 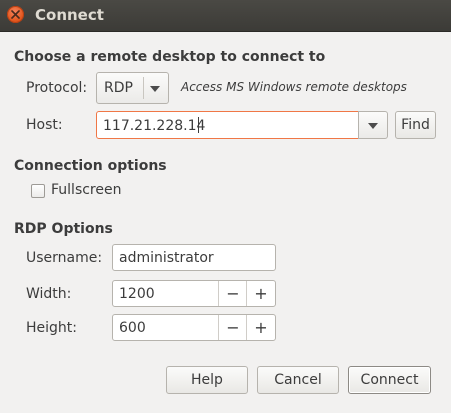 I want to click on width-decrement-button: −, so click(x=232, y=293).